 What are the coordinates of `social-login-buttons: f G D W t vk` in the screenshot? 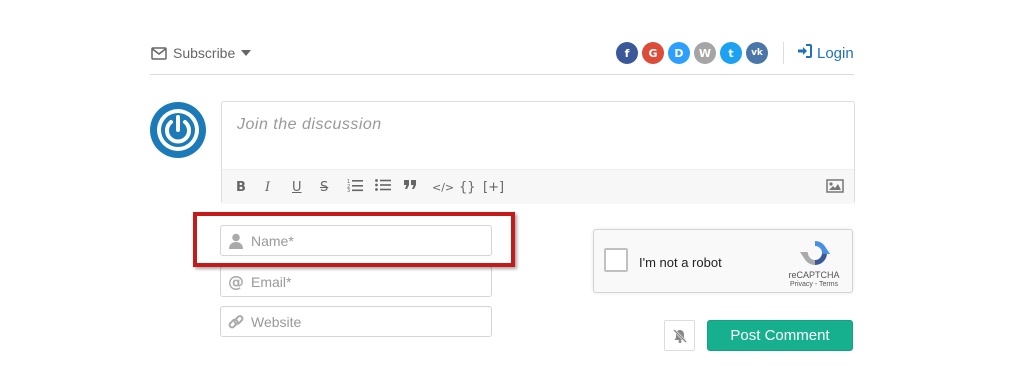 It's located at (692, 53).